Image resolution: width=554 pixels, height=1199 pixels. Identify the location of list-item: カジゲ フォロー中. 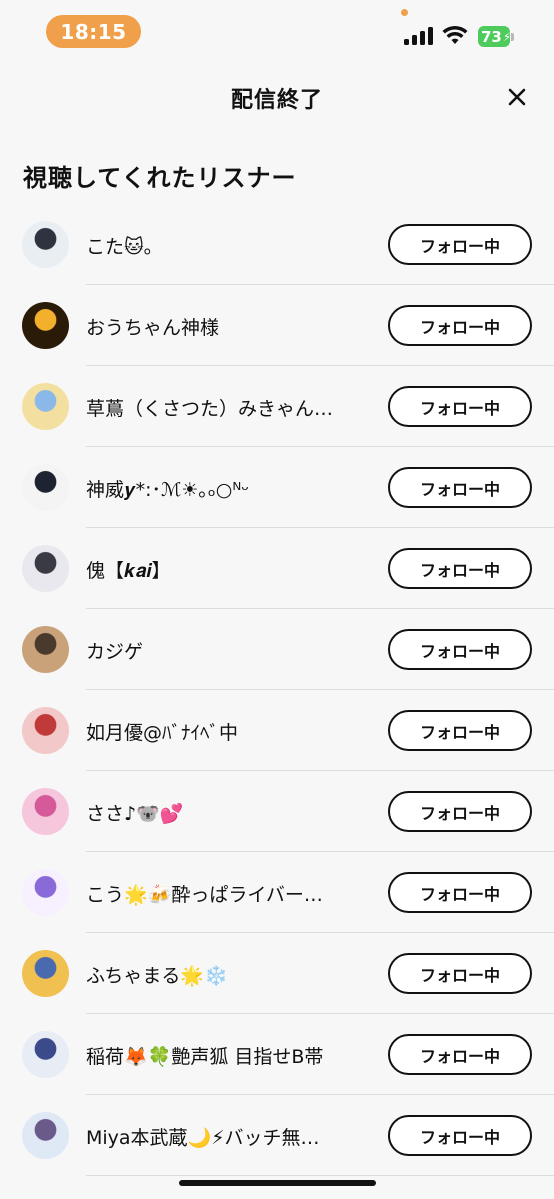
(277, 649).